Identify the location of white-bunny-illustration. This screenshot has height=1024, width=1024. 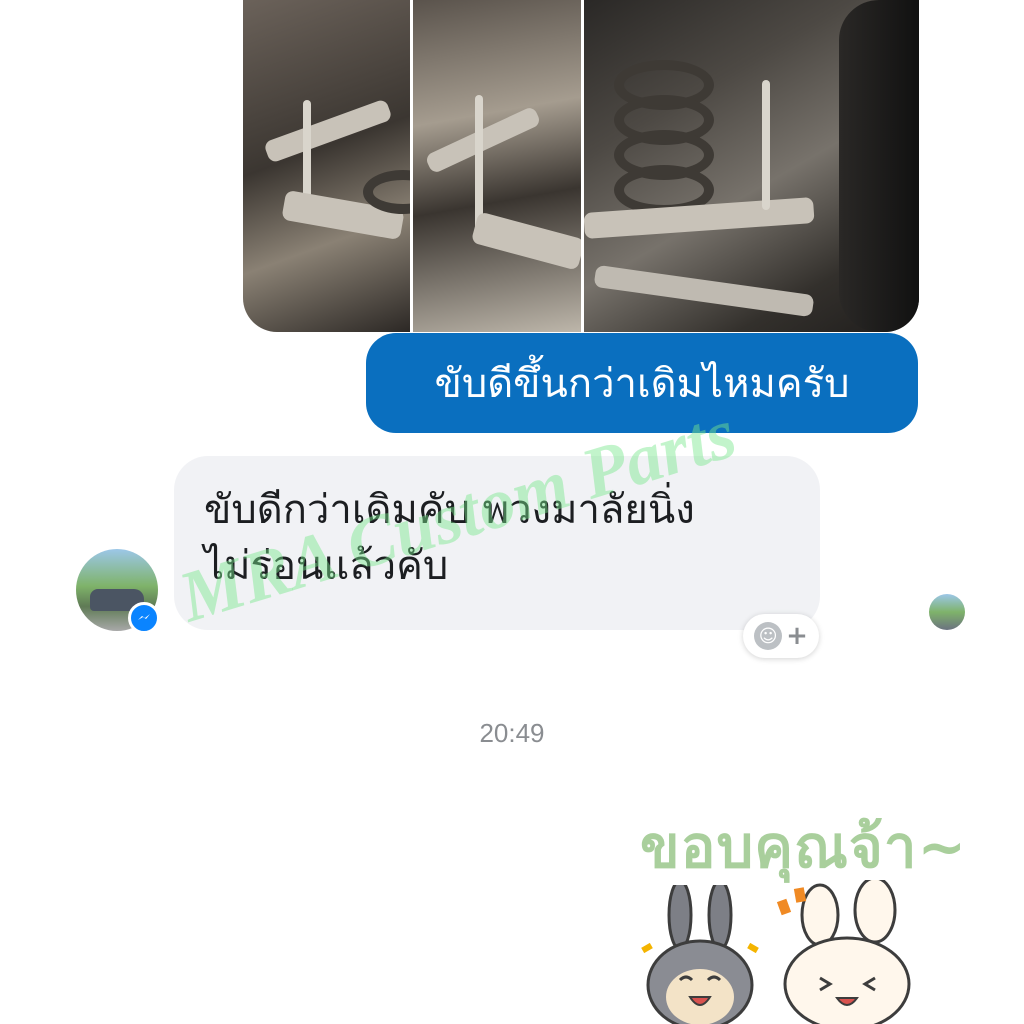
(843, 952).